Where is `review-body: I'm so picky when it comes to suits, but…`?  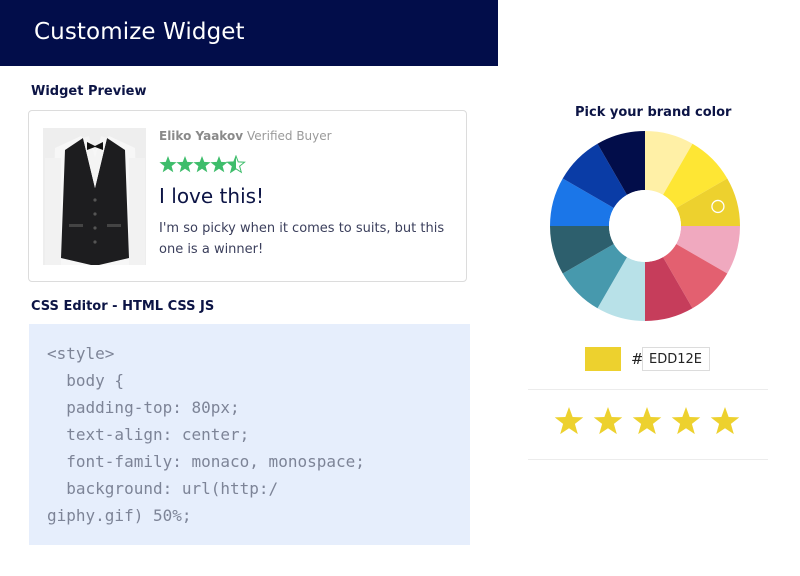
review-body: I'm so picky when it comes to suits, but… is located at coordinates (302, 239).